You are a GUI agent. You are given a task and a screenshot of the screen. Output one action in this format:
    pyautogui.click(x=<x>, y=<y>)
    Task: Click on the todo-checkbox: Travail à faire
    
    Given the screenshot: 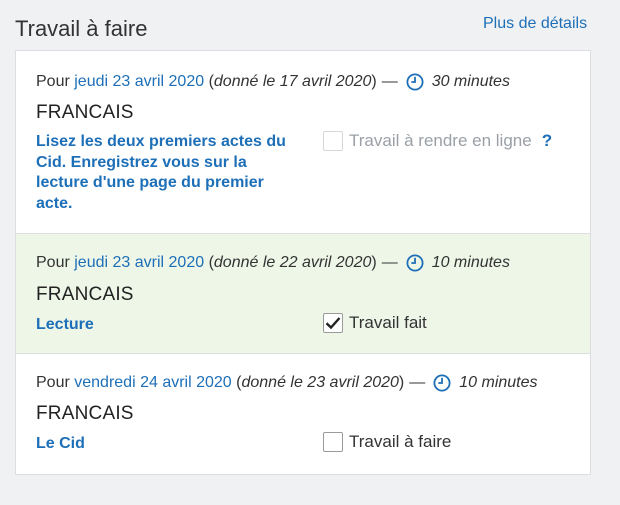 What is the action you would take?
    pyautogui.click(x=387, y=442)
    